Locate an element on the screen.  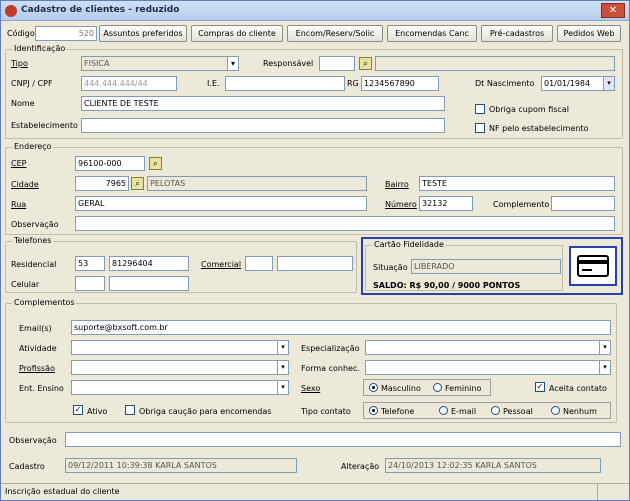
compras-cliente-button: Compras do cliente is located at coordinates (237, 33).